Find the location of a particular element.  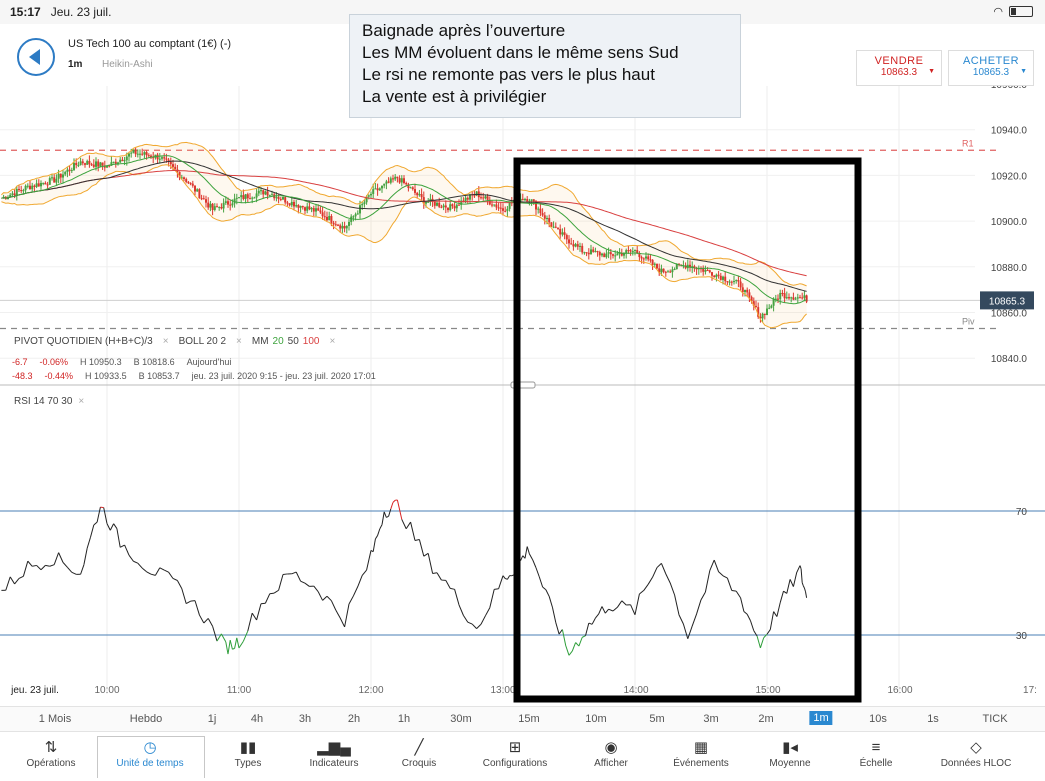

timeframe-option-1-mois: 1 Mois is located at coordinates (55, 719).